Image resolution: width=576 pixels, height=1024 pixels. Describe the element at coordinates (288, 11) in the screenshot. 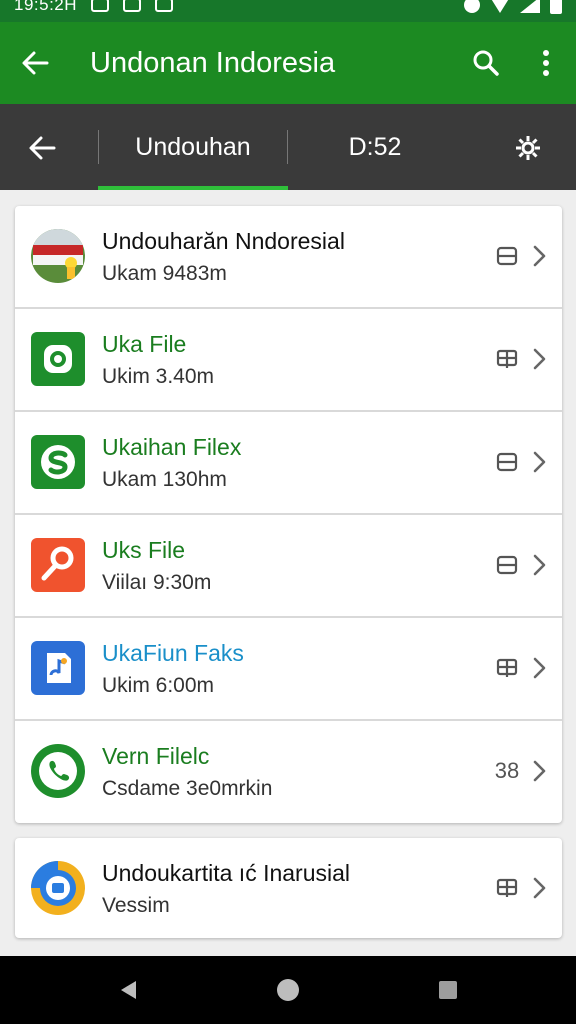

I see `status-bar: 19:5:2H` at that location.